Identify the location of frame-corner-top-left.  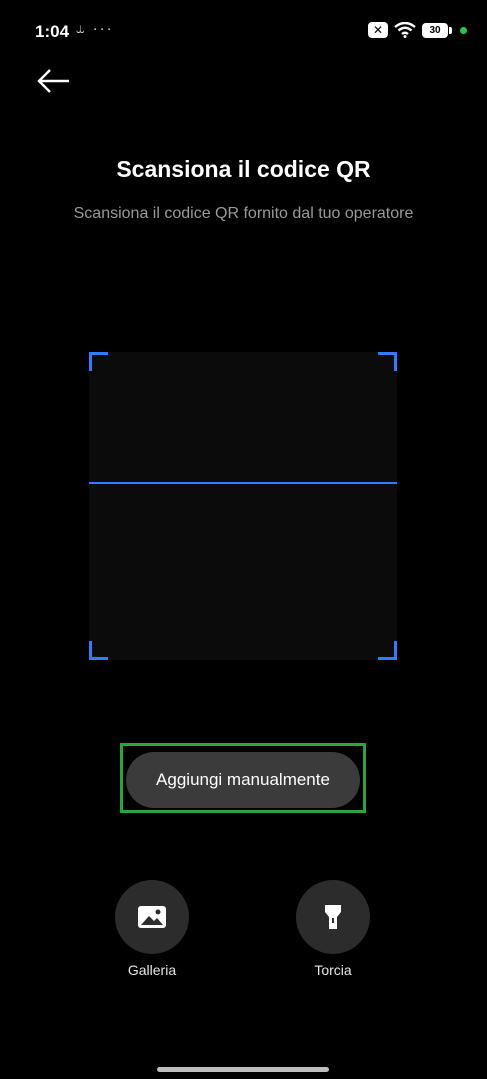
(98, 361).